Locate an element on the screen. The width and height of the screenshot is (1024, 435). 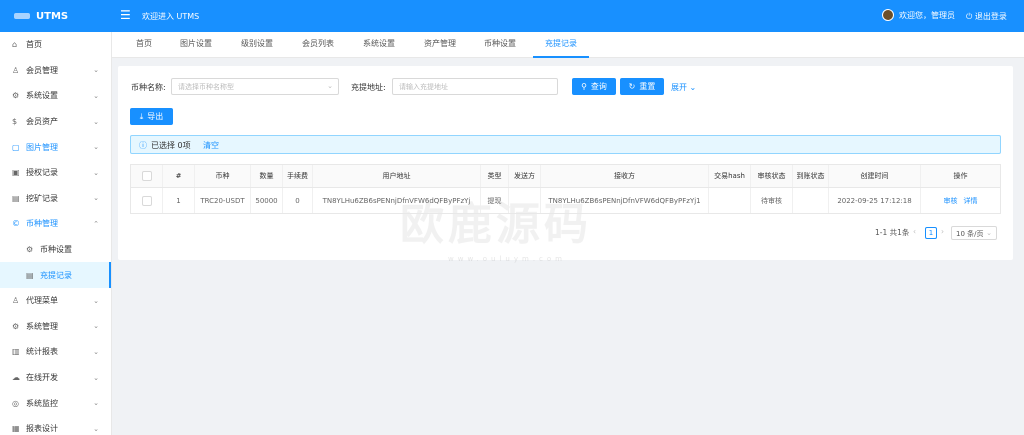
reload-icon: ↻ is located at coordinates (632, 86).